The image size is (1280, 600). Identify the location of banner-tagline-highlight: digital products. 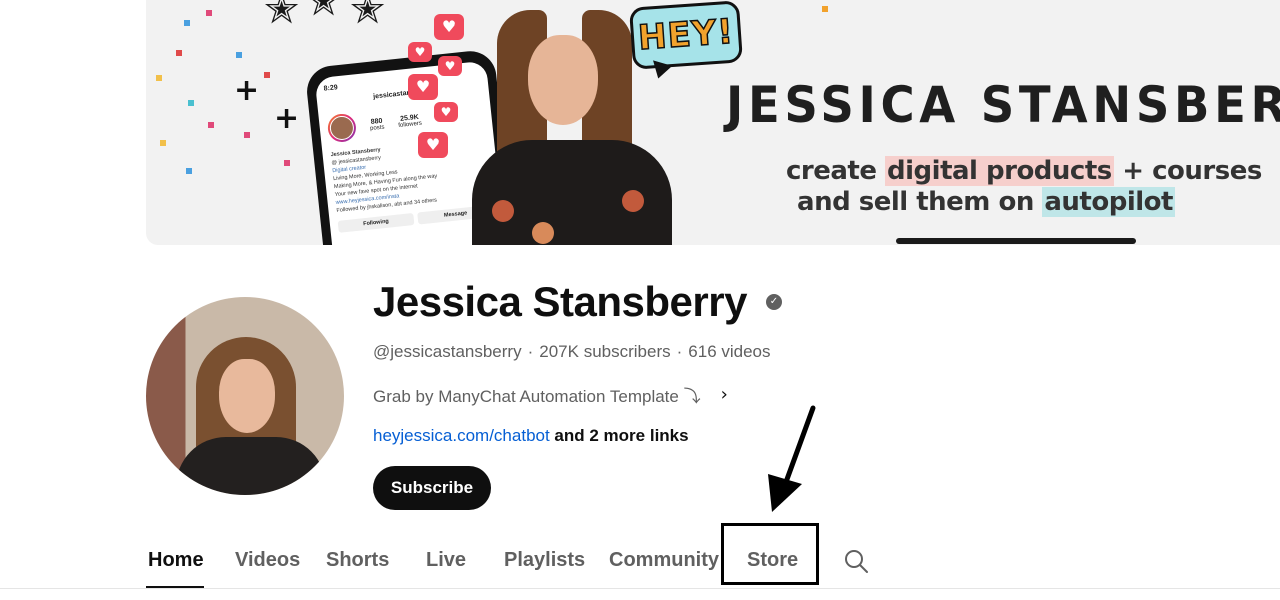
(999, 171).